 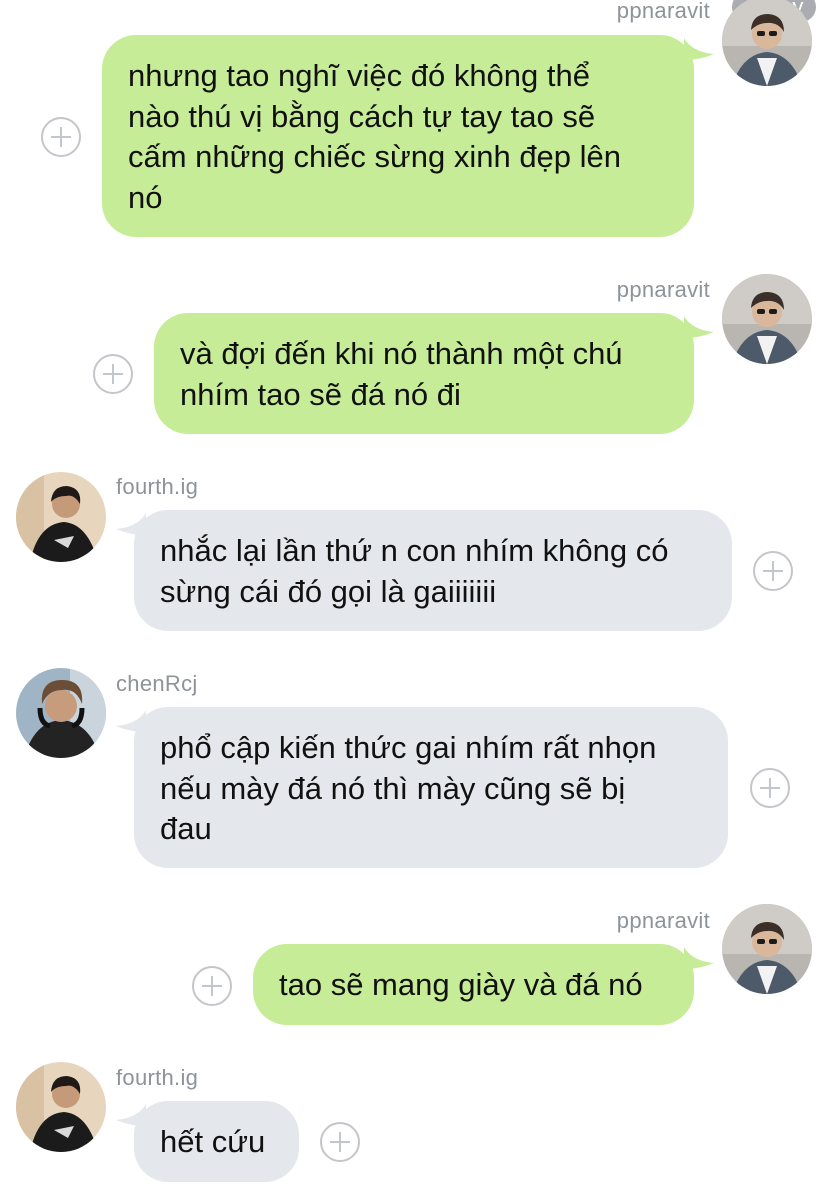 What do you see at coordinates (145, 197) in the screenshot?
I see `message-line: nó` at bounding box center [145, 197].